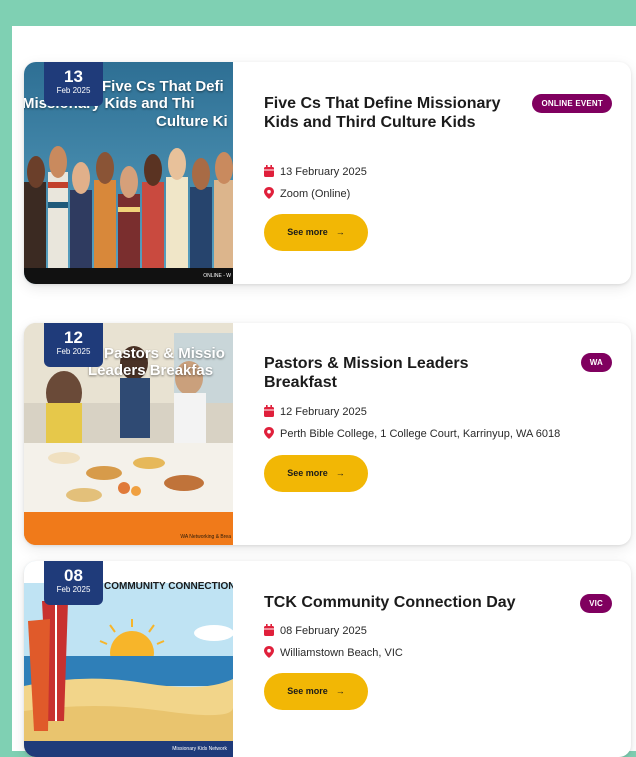 Image resolution: width=636 pixels, height=757 pixels. I want to click on thumbnail-caption: Pastors & Missio, so click(164, 353).